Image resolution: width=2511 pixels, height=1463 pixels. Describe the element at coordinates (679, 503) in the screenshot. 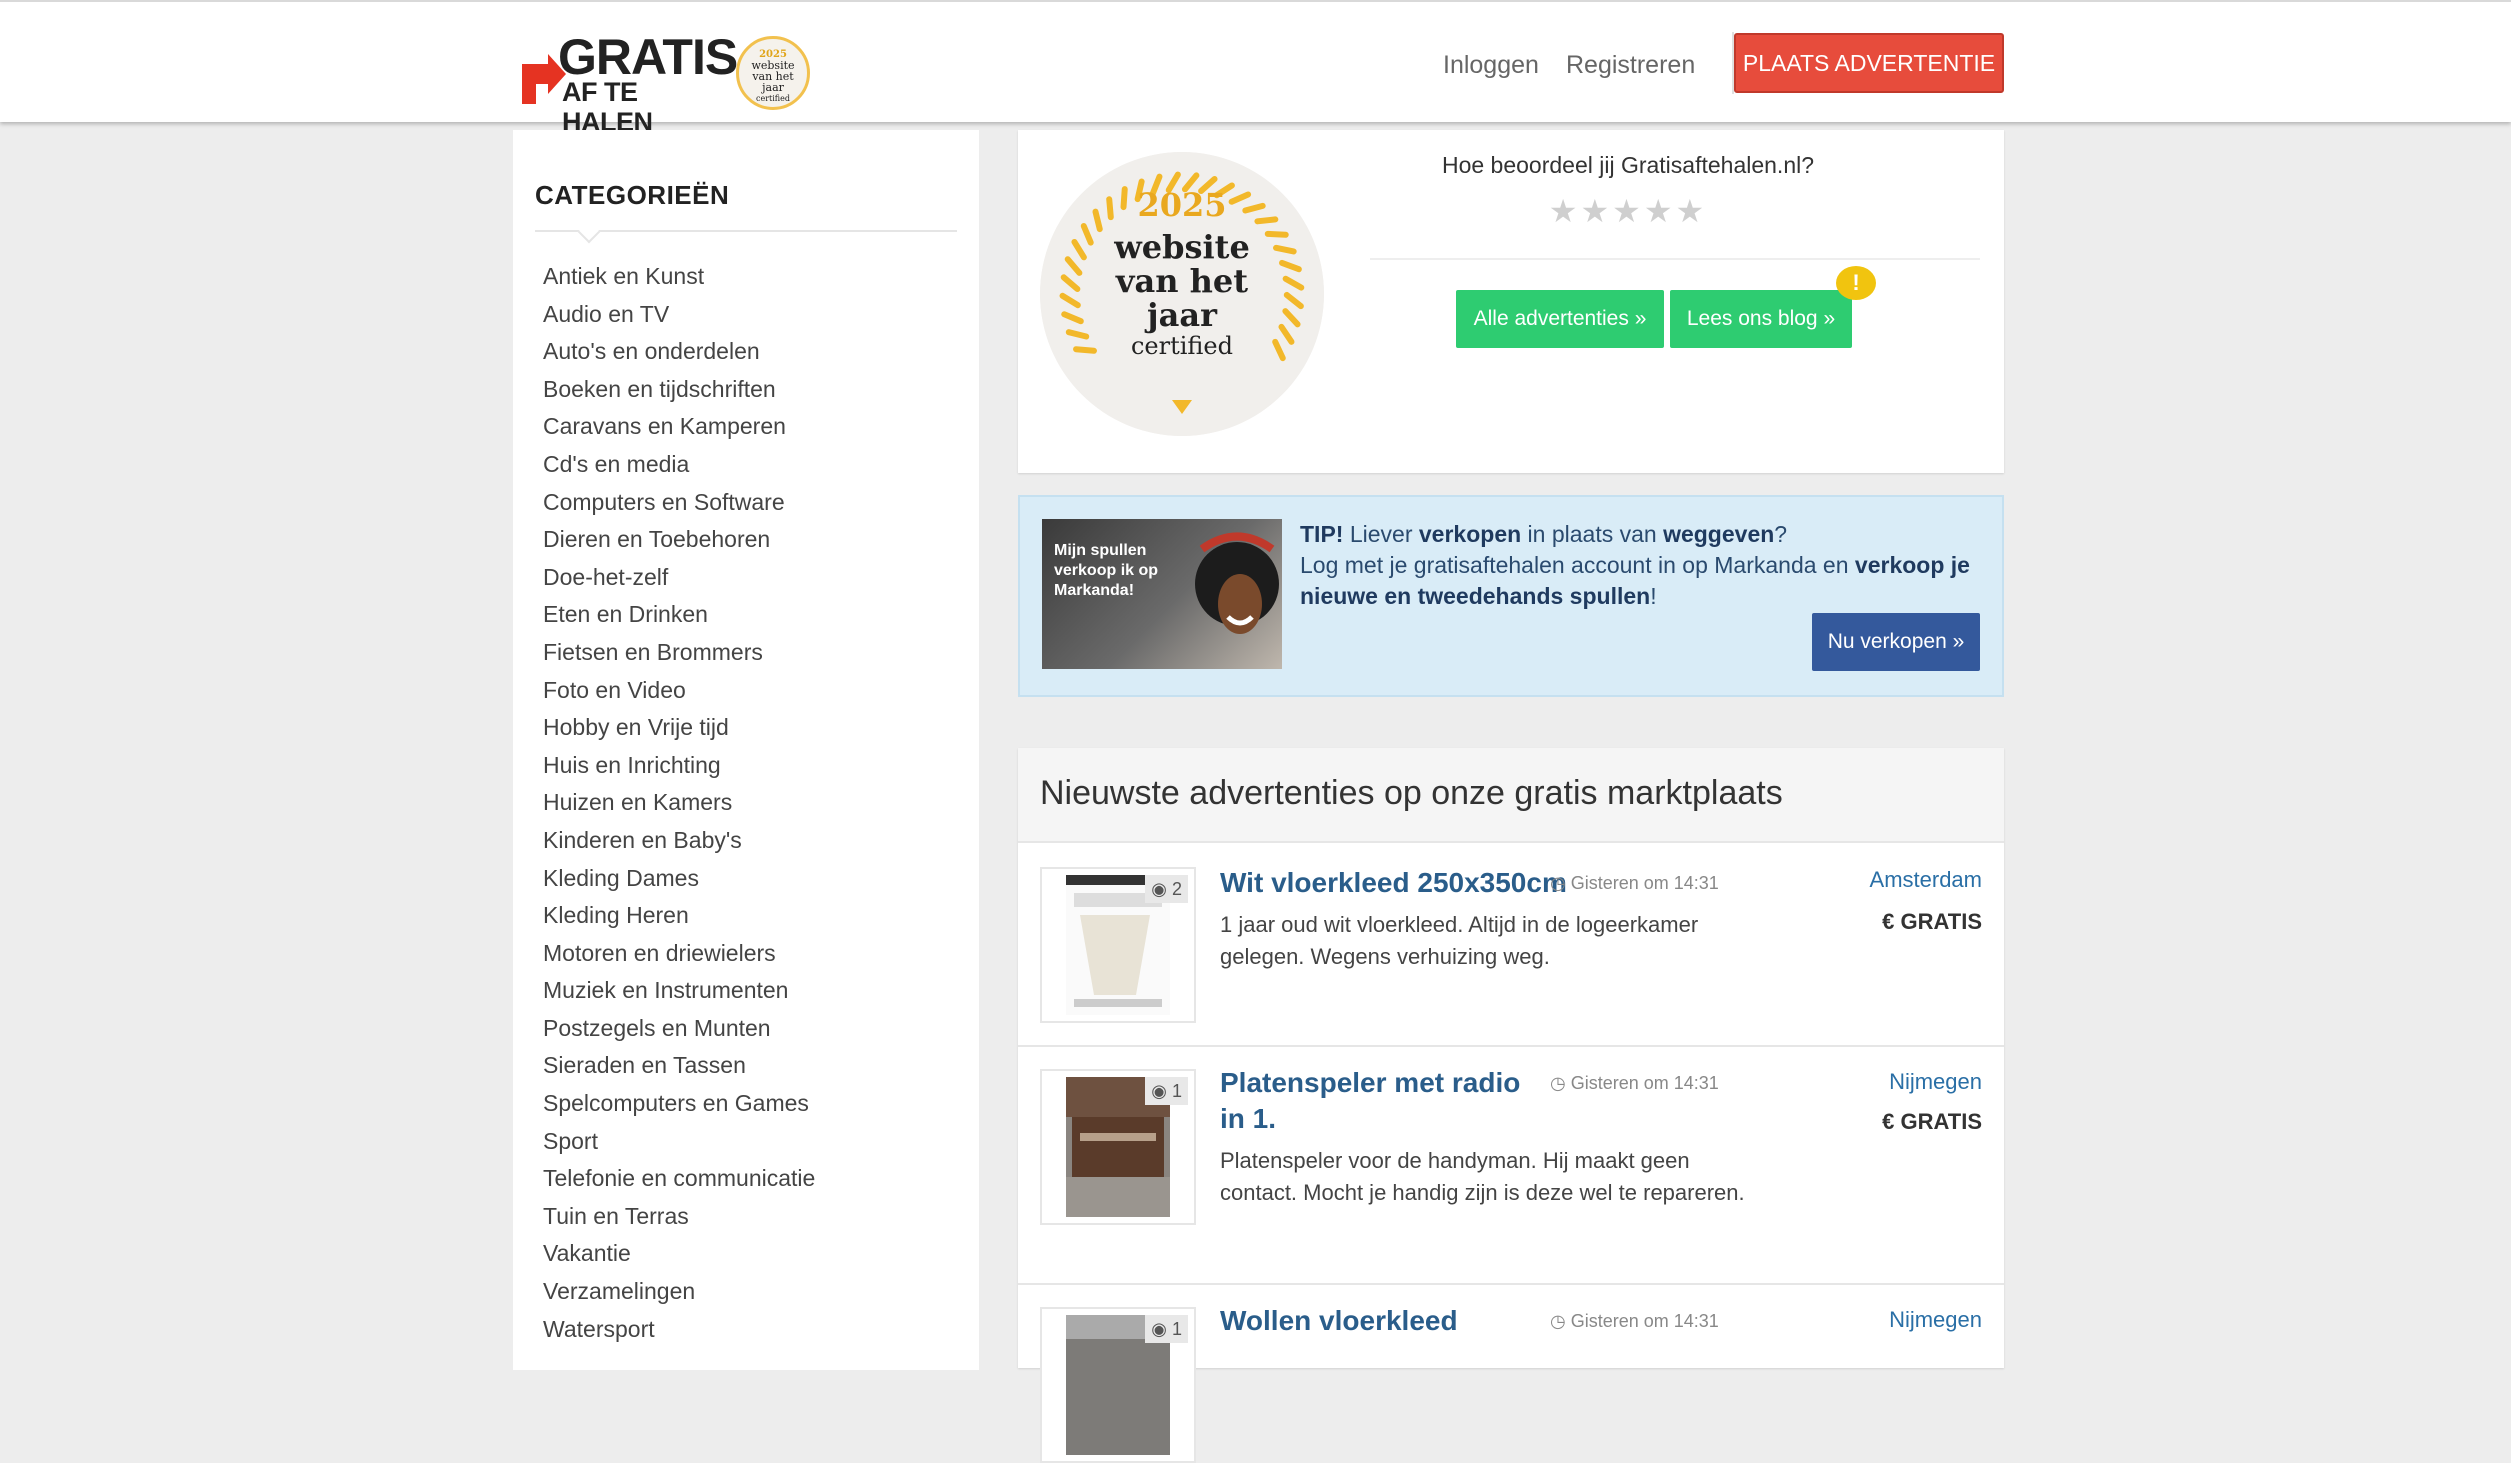

I see `category-link: Computers en Software` at that location.